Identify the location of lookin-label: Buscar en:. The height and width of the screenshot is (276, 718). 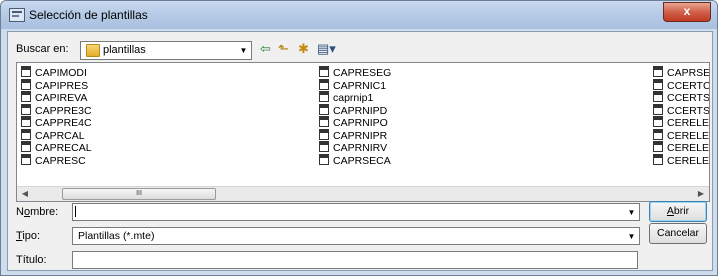
(42, 49).